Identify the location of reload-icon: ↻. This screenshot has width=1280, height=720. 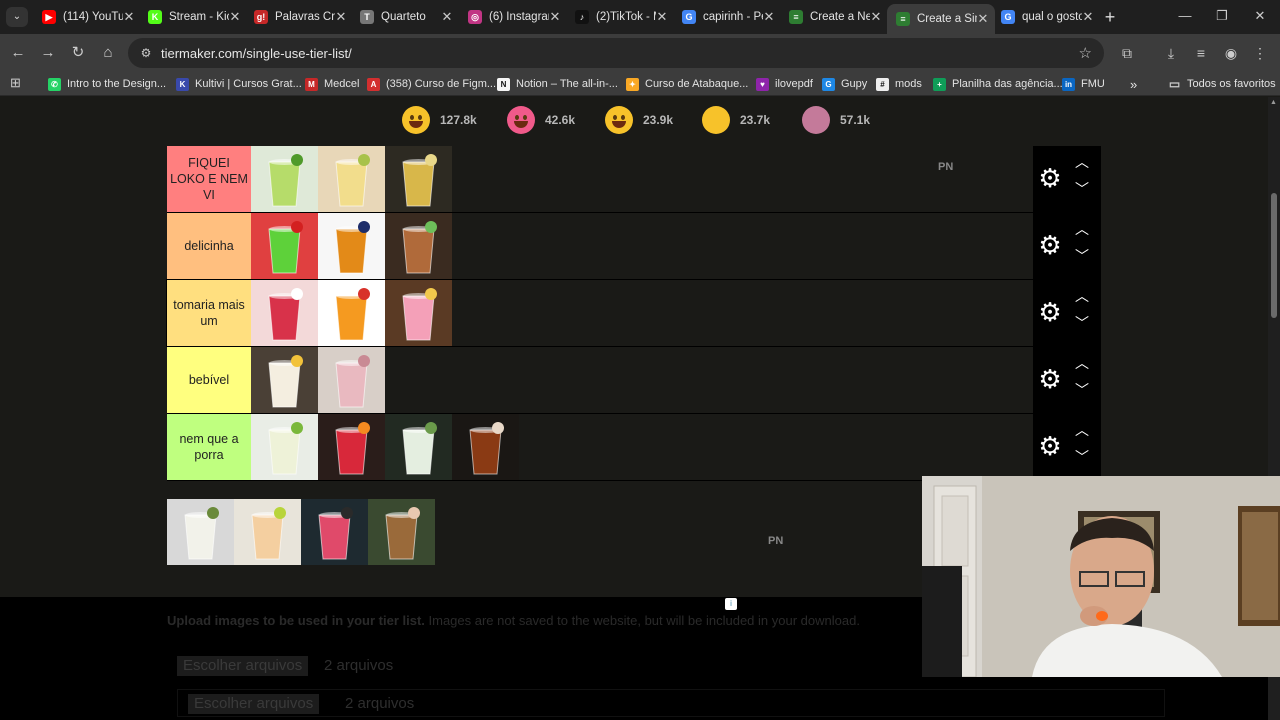
(78, 53).